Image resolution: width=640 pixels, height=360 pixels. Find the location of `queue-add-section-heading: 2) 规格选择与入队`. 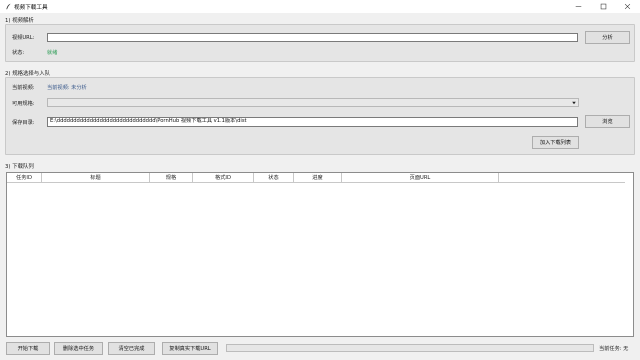

queue-add-section-heading: 2) 规格选择与入队 is located at coordinates (27, 74).